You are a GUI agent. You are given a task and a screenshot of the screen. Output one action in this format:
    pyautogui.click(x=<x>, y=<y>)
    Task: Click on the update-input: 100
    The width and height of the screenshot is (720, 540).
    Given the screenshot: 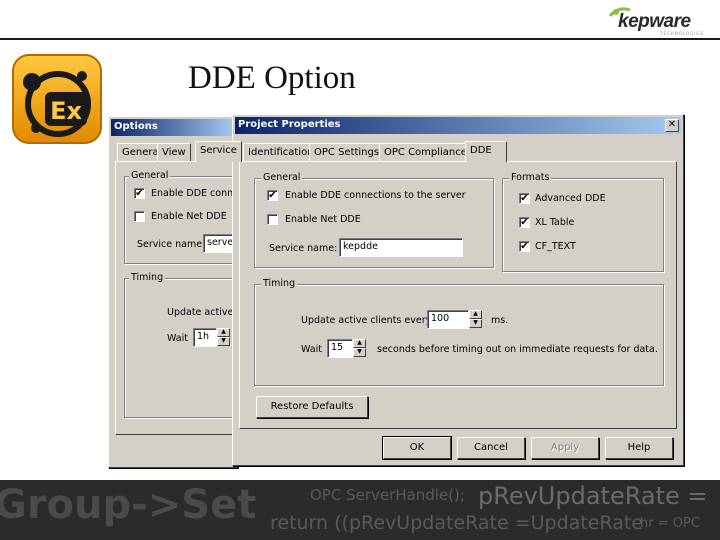 What is the action you would take?
    pyautogui.click(x=448, y=319)
    